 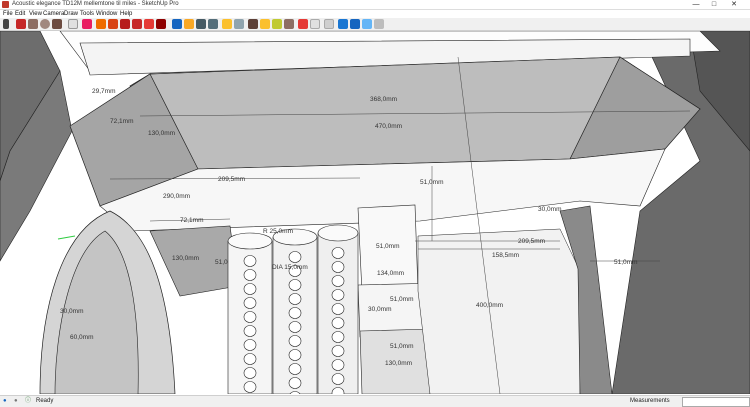 What do you see at coordinates (189, 24) in the screenshot?
I see `pan-icon` at bounding box center [189, 24].